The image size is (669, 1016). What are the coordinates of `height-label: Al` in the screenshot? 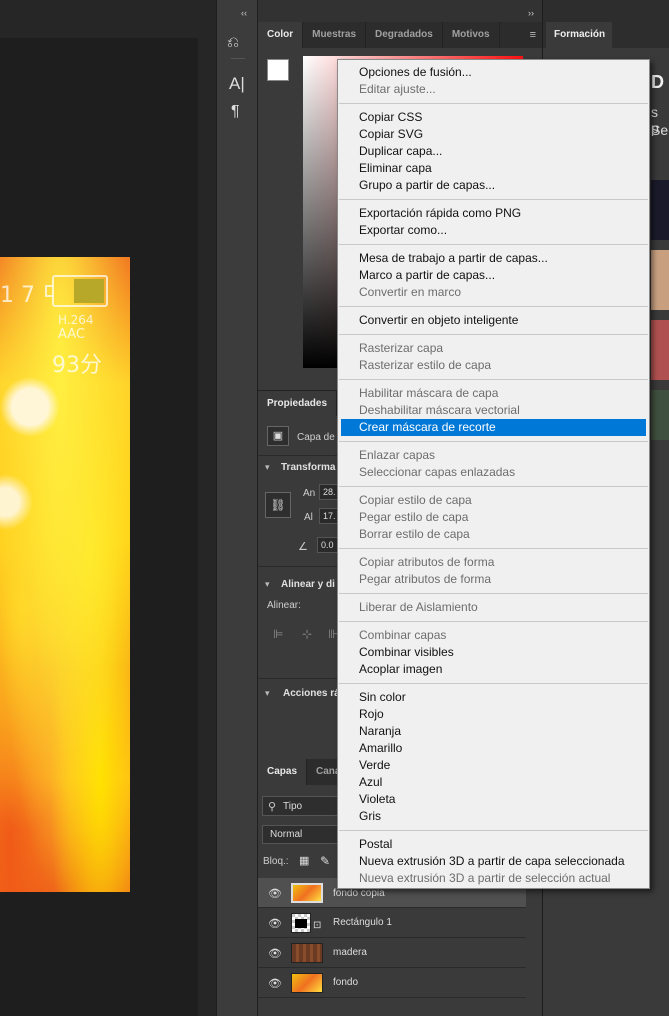 It's located at (308, 517).